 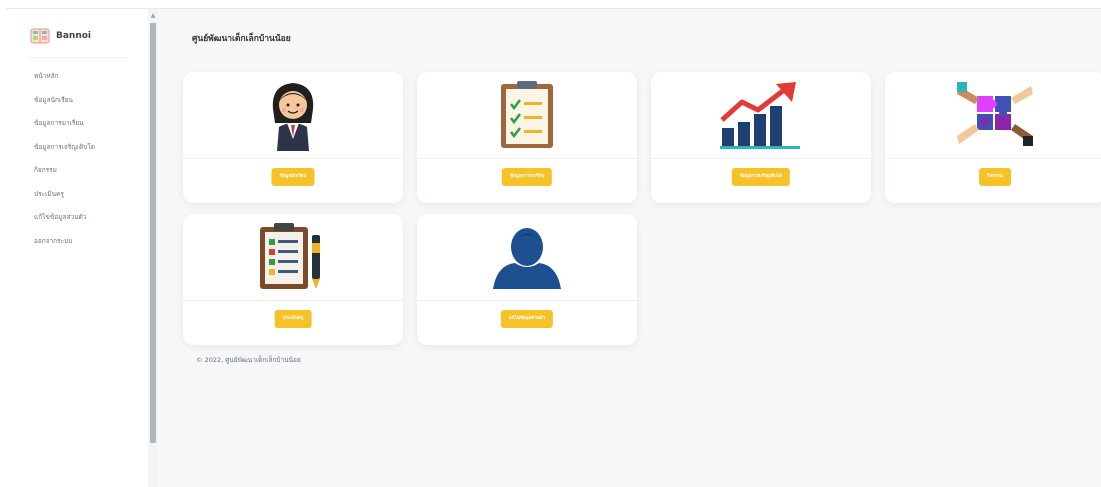 I want to click on sidebar-item-edit-profile: แก้ไขข้อมูลส่วนตัว, so click(x=64, y=224).